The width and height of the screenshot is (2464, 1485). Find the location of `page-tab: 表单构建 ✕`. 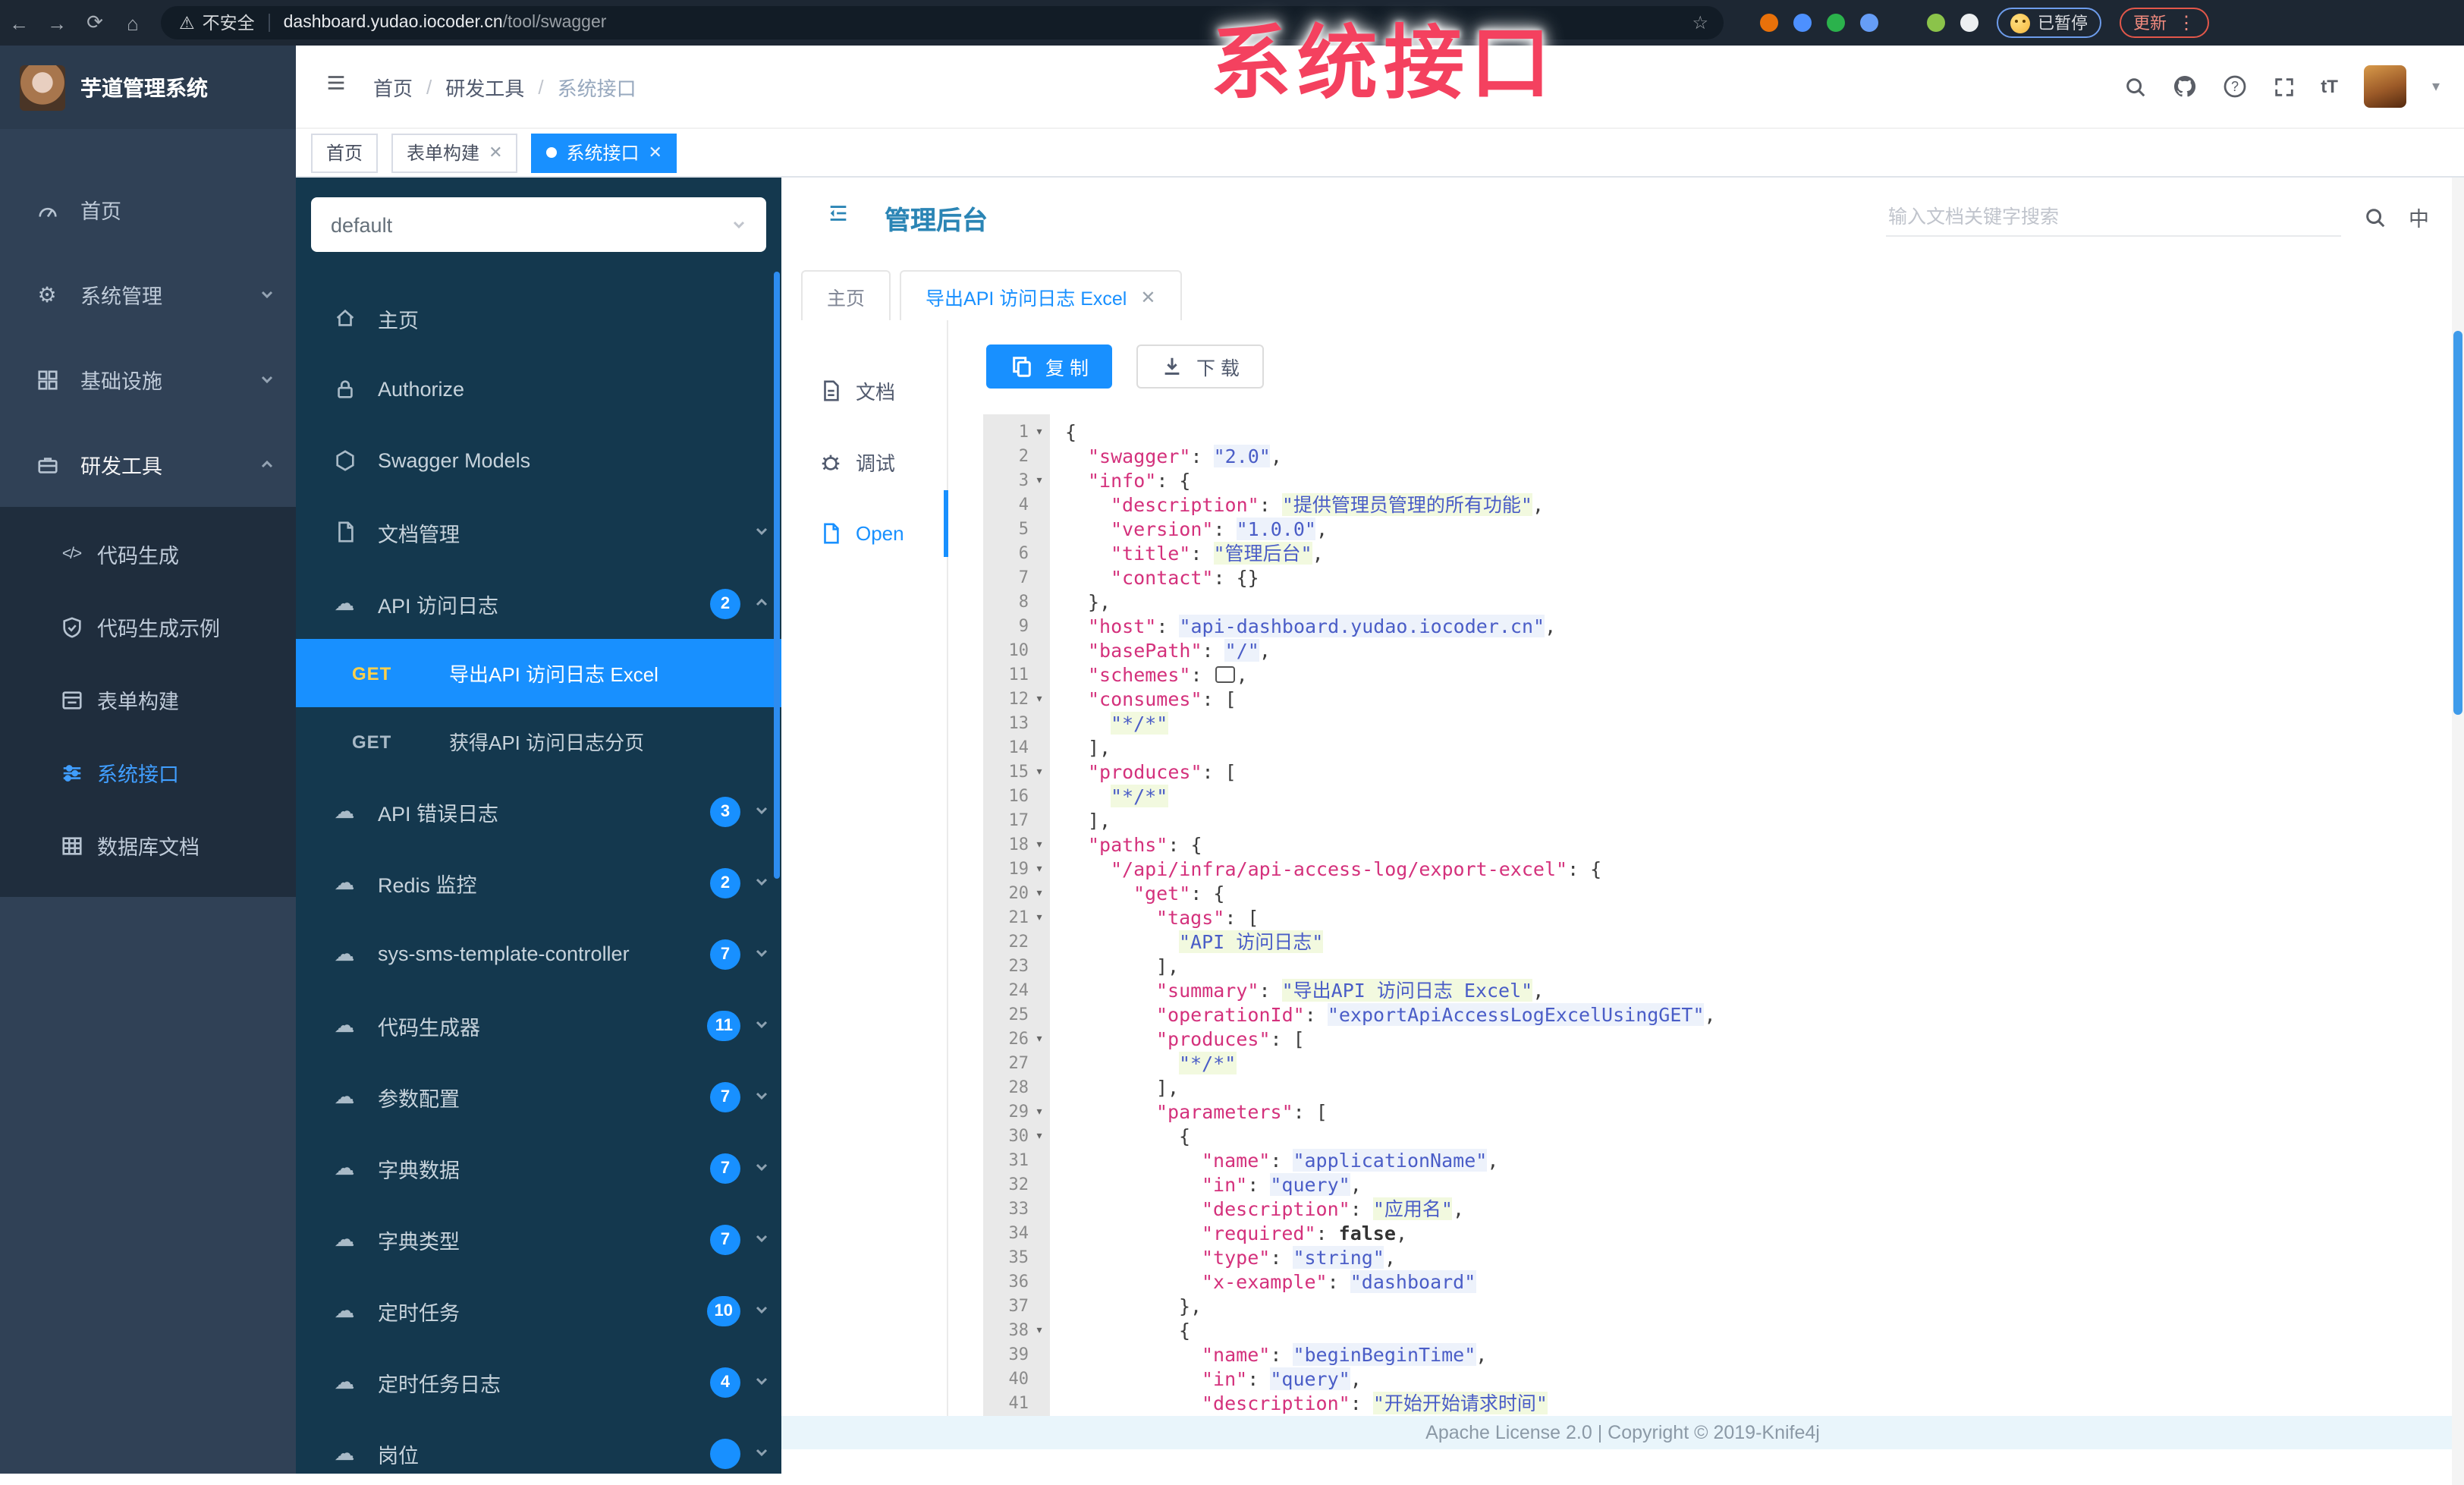

page-tab: 表单构建 ✕ is located at coordinates (454, 152).